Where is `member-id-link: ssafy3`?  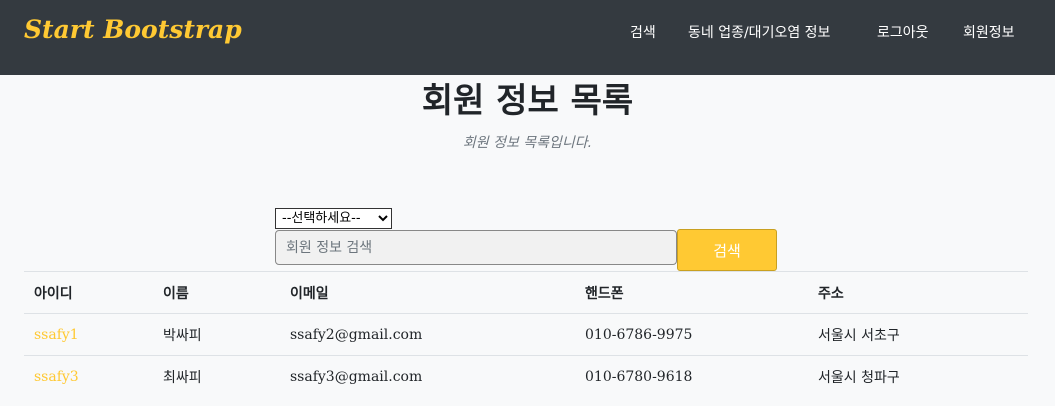 member-id-link: ssafy3 is located at coordinates (88, 376).